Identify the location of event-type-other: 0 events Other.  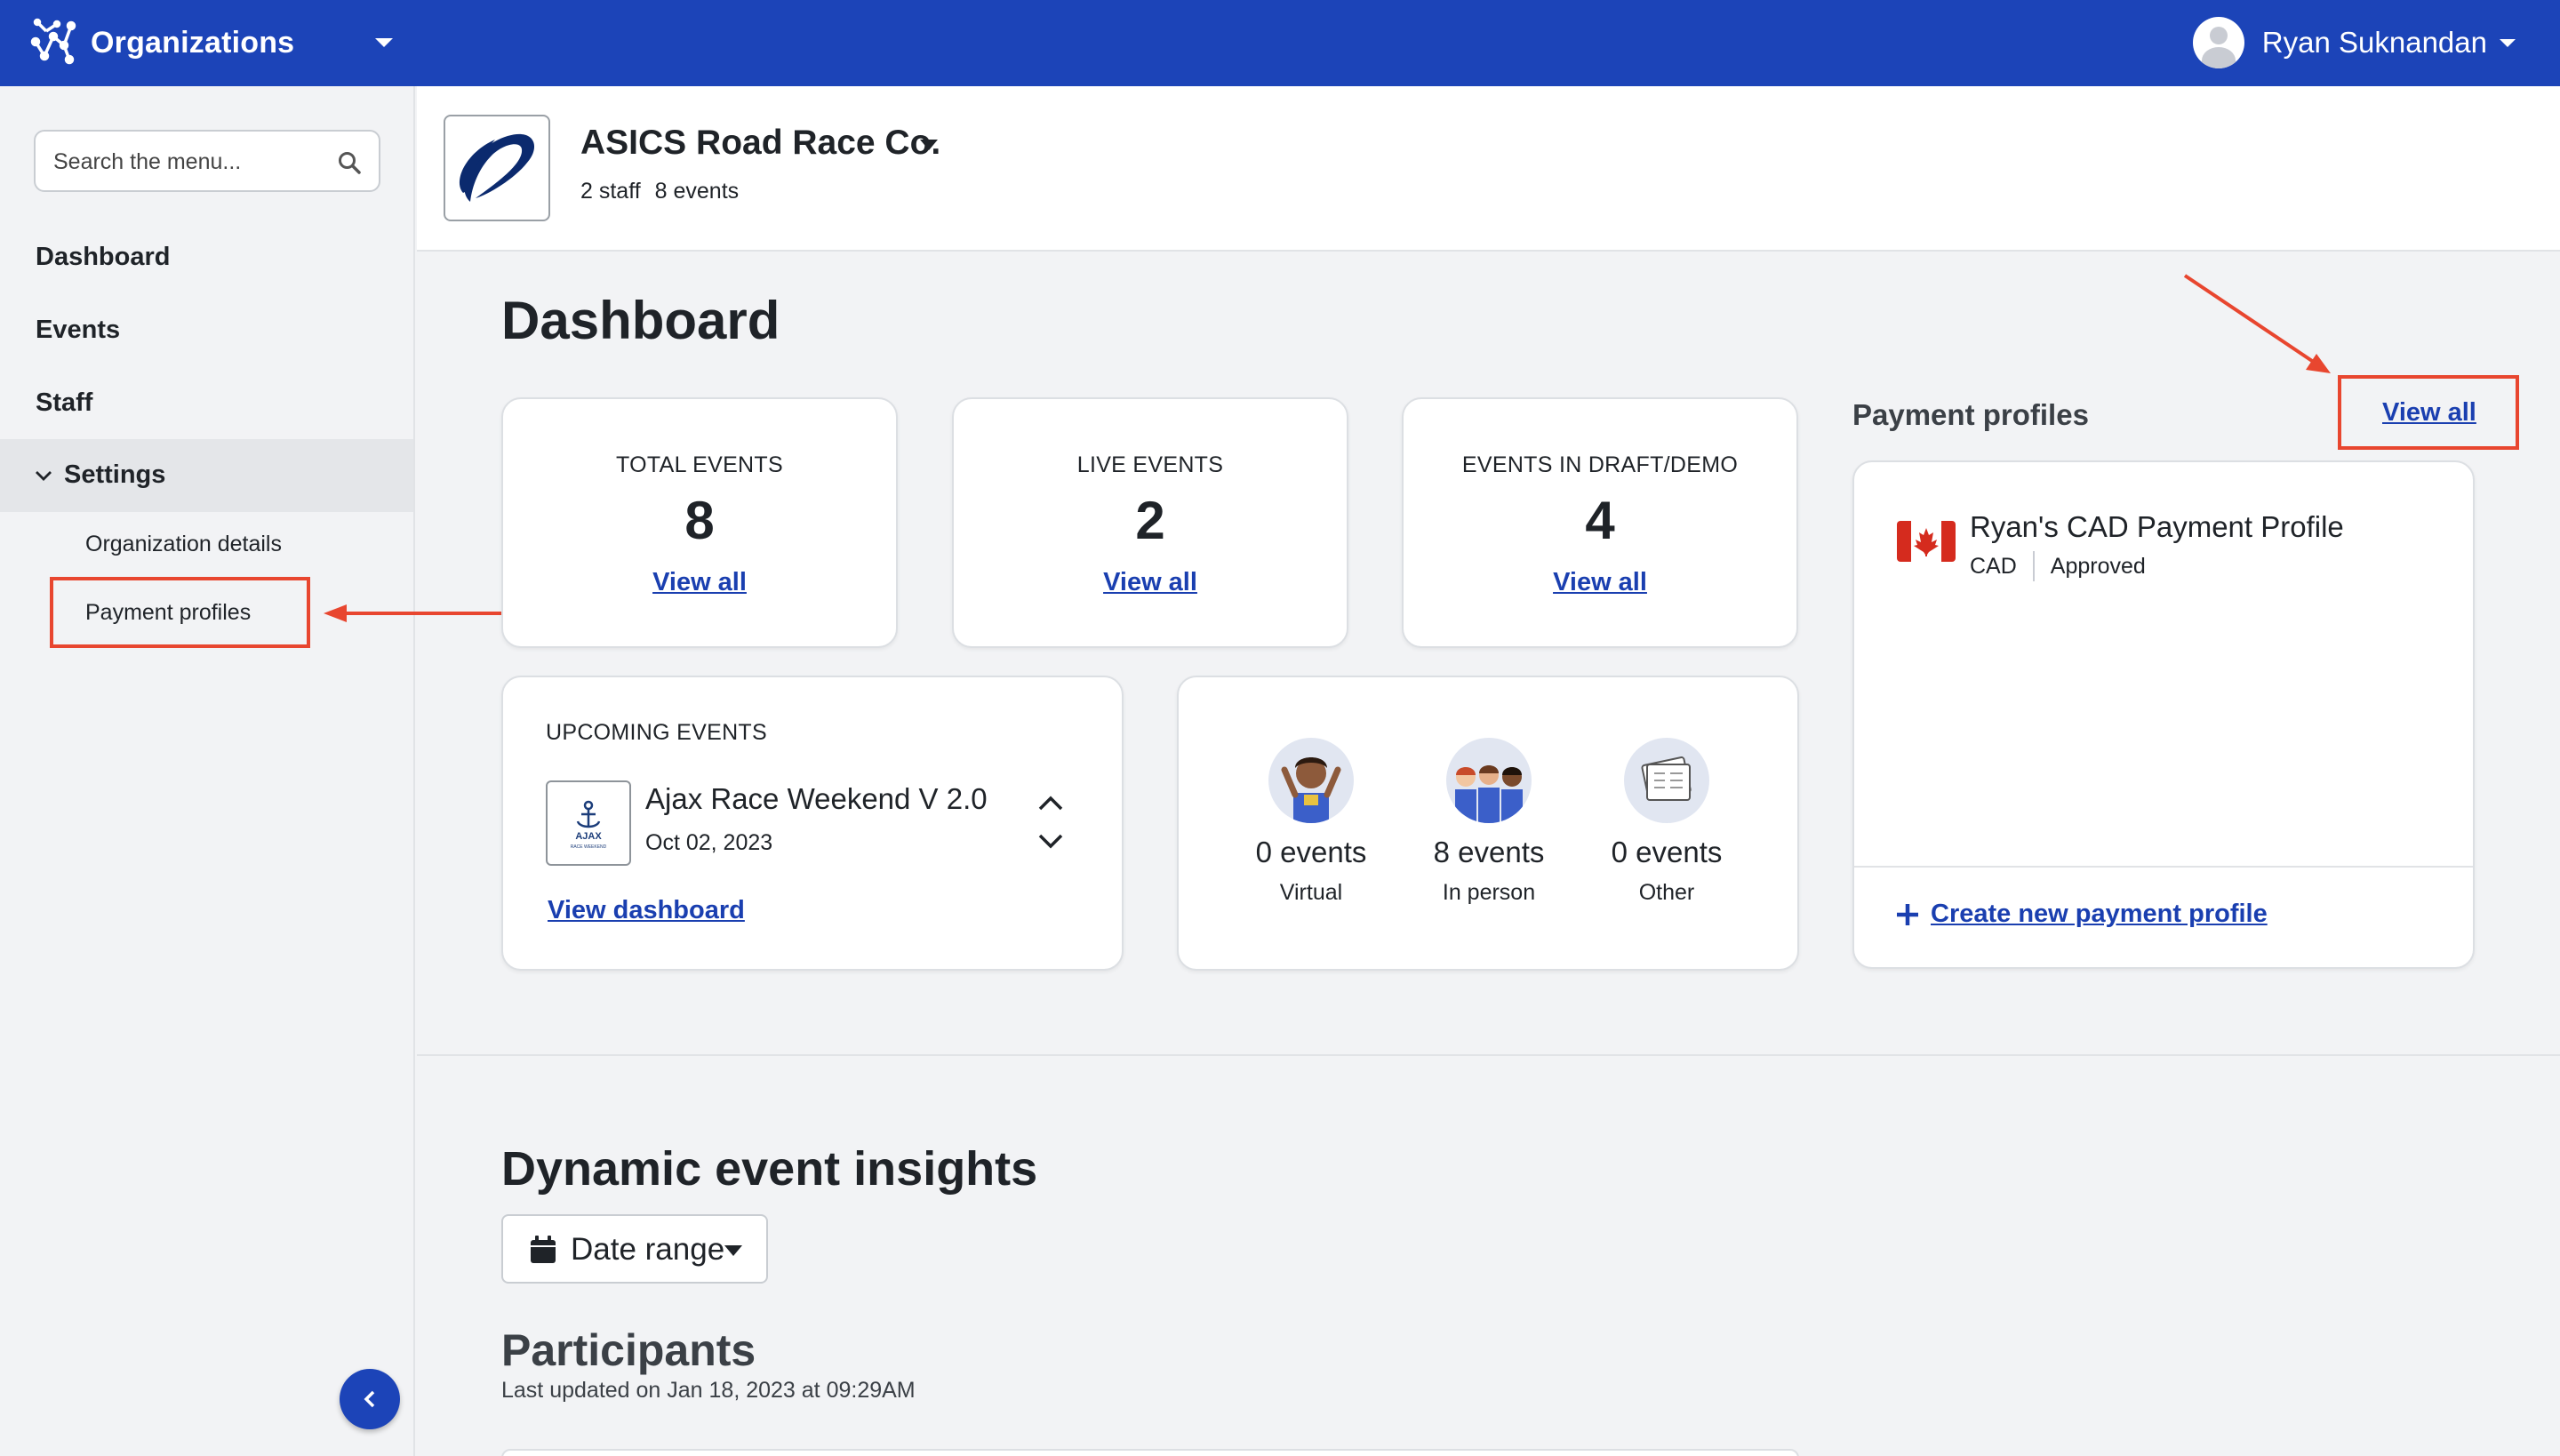
(1667, 822).